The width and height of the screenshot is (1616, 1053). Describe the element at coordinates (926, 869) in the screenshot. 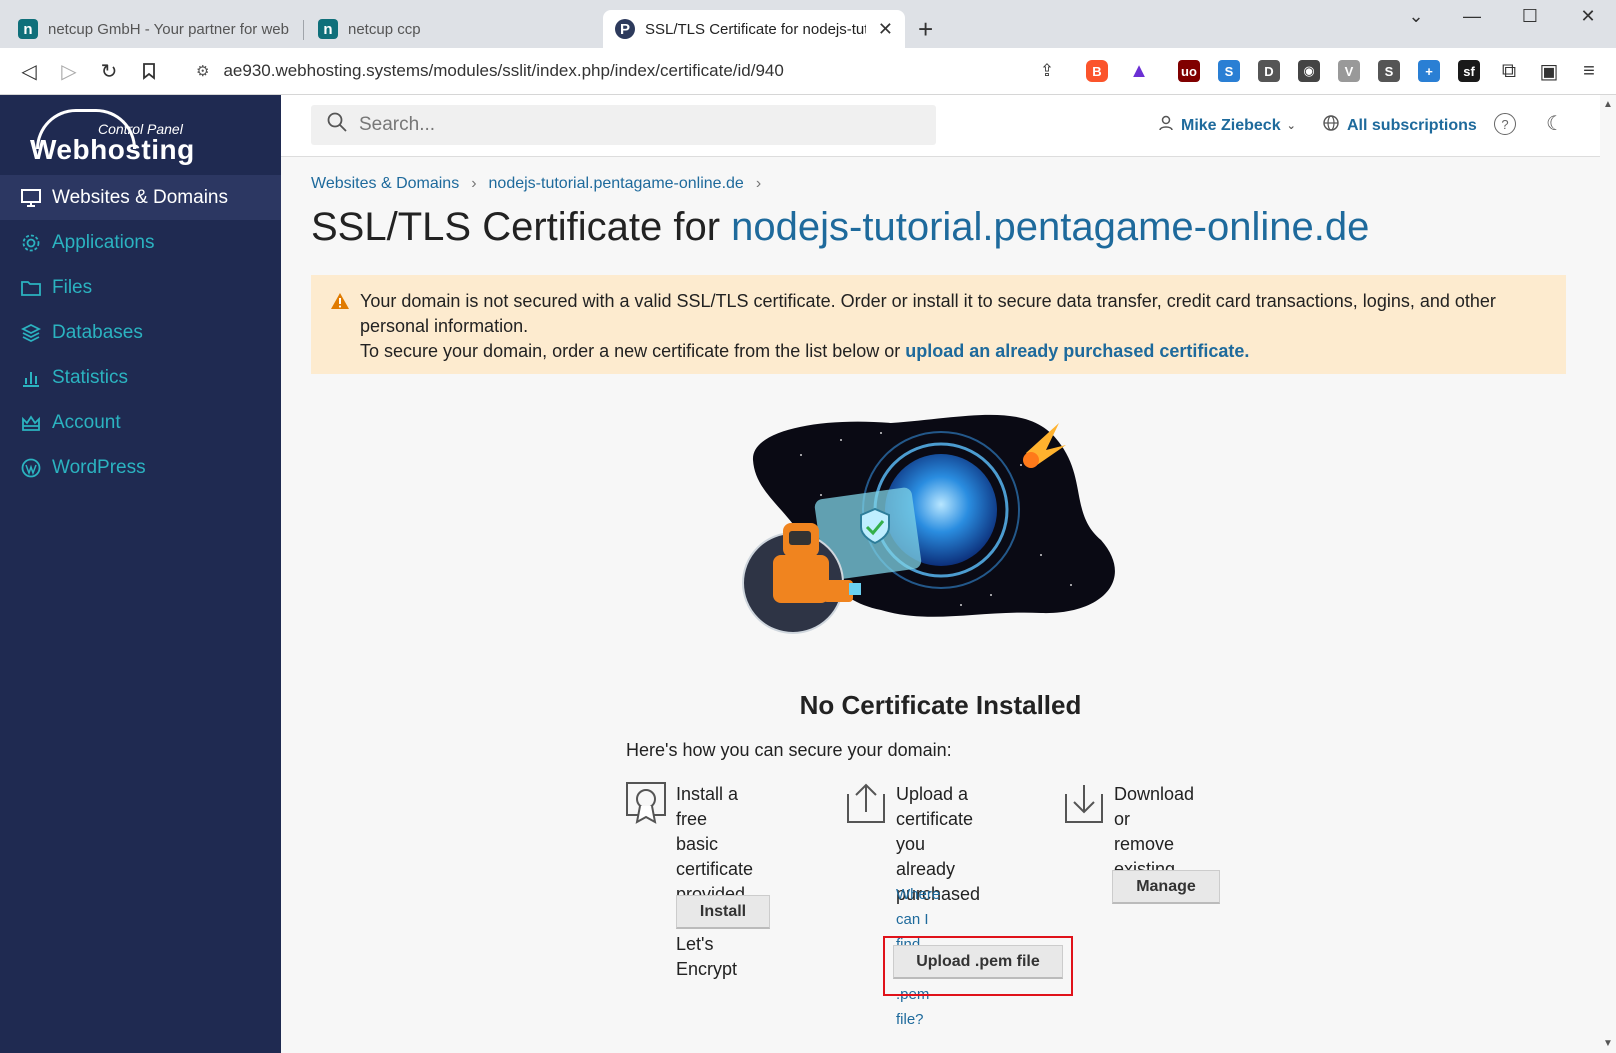

I see `upload-text-line: already` at that location.